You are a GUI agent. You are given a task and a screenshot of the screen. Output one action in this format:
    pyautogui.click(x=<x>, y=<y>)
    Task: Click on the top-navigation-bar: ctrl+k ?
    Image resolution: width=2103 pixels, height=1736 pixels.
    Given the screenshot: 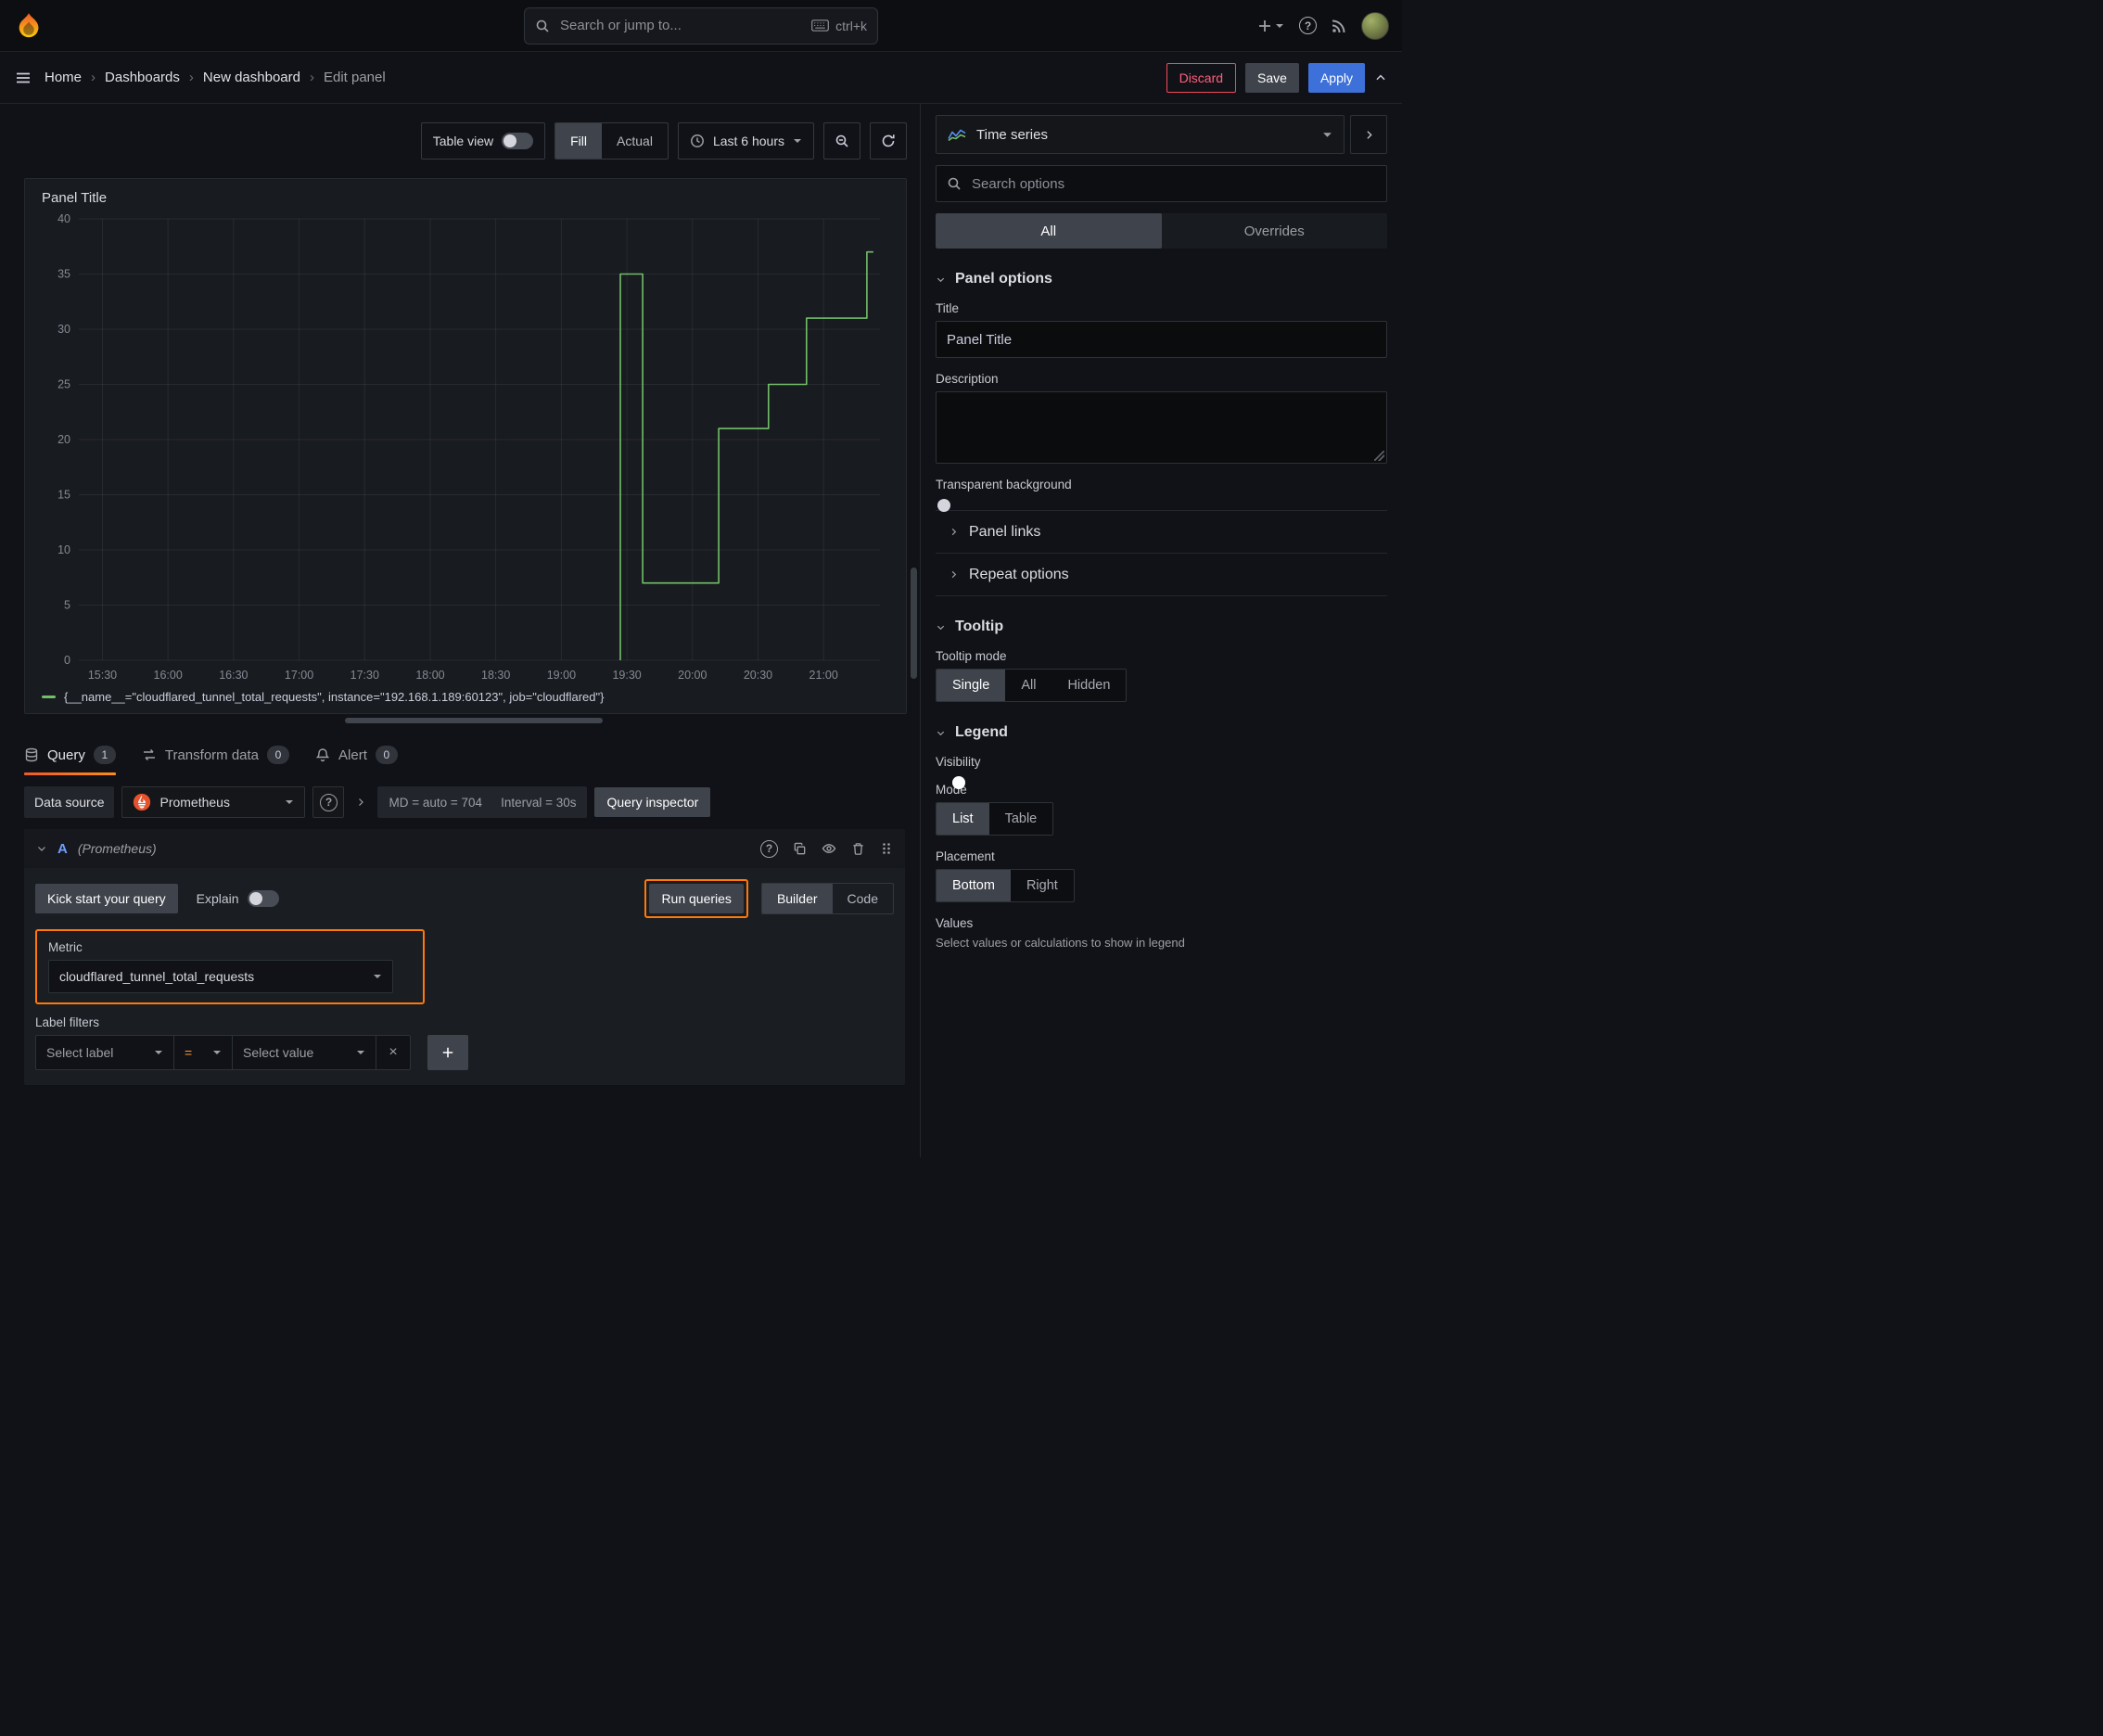 What is the action you would take?
    pyautogui.click(x=701, y=26)
    